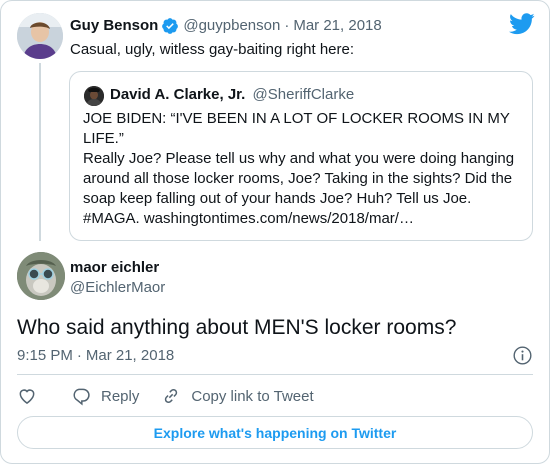  I want to click on tweet-actions: Reply Copy link to Tweet, so click(165, 396).